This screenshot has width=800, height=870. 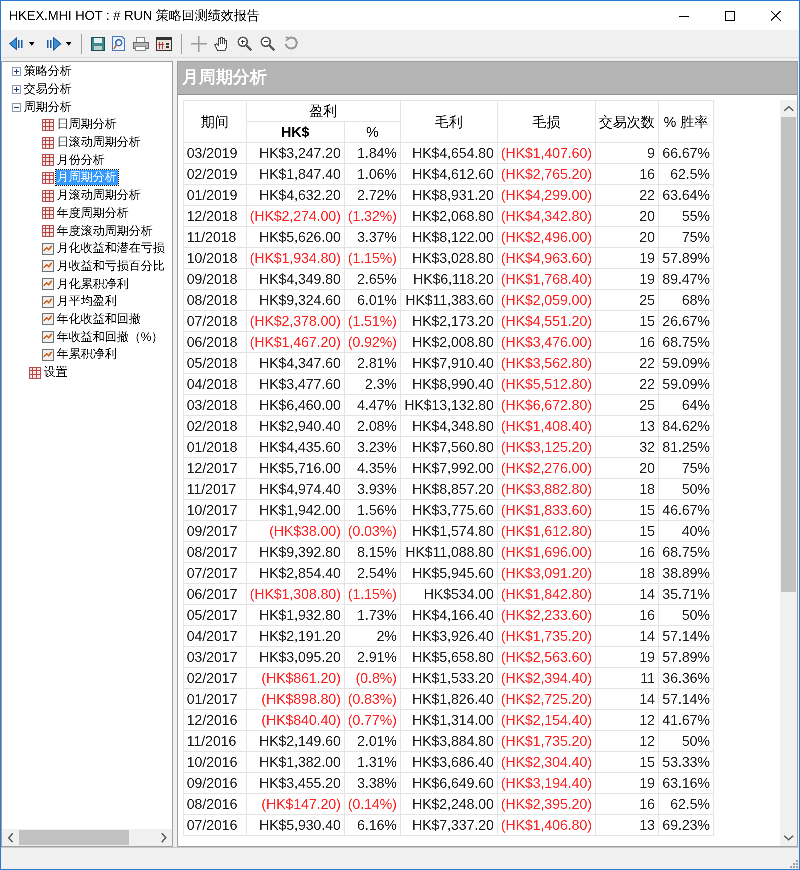 I want to click on table-cell: HK$2,068.80, so click(x=449, y=216).